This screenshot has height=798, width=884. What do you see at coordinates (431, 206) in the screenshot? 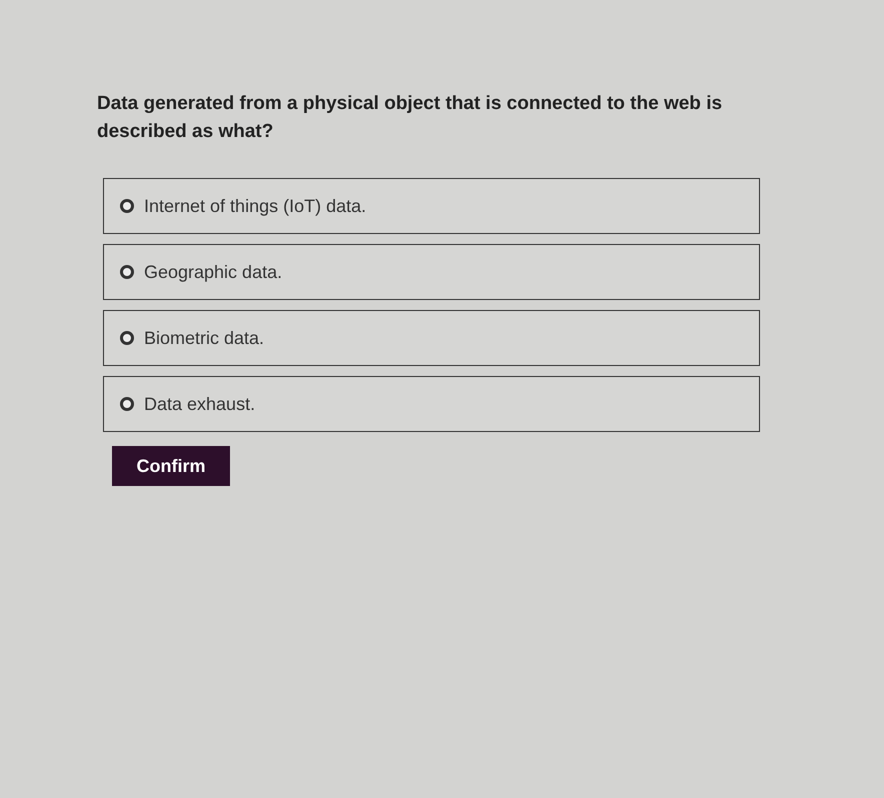
I see `answer-option: Internet of things (IoT) data.` at bounding box center [431, 206].